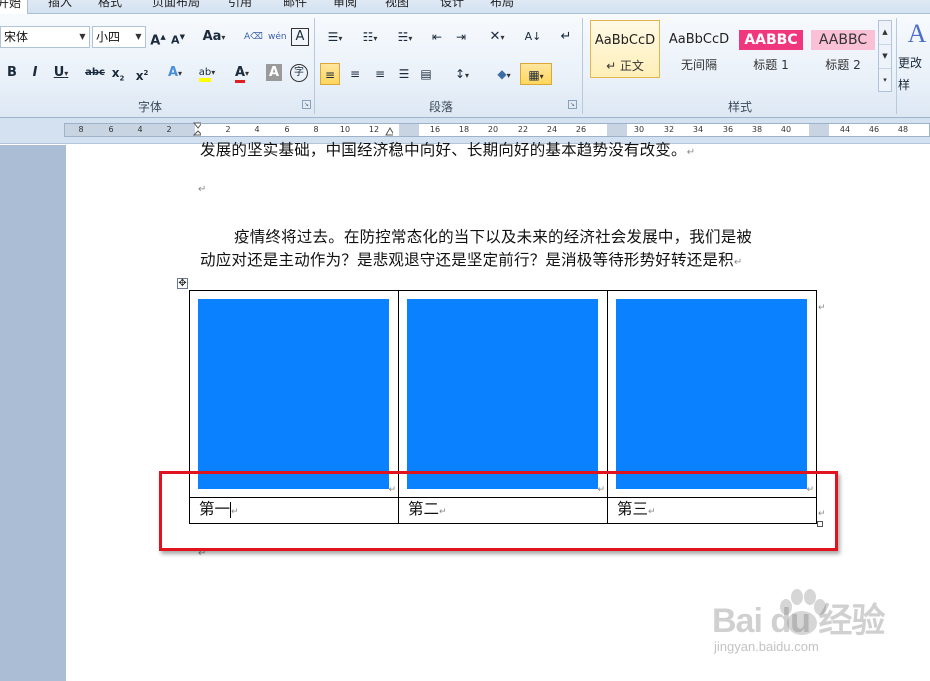 Image resolution: width=930 pixels, height=681 pixels. I want to click on more-styles-icon: ▾, so click(885, 81).